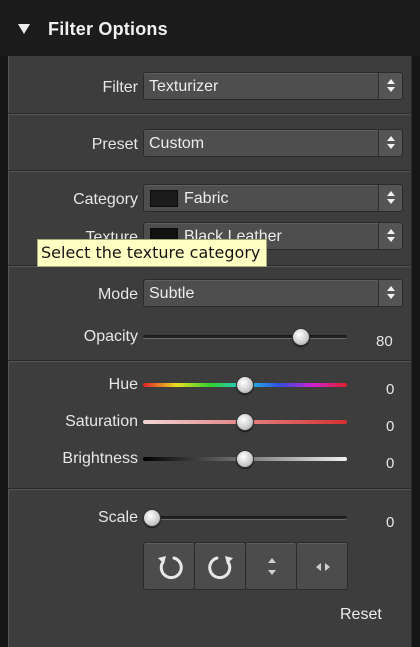  I want to click on brightness-label: Brightness, so click(100, 458).